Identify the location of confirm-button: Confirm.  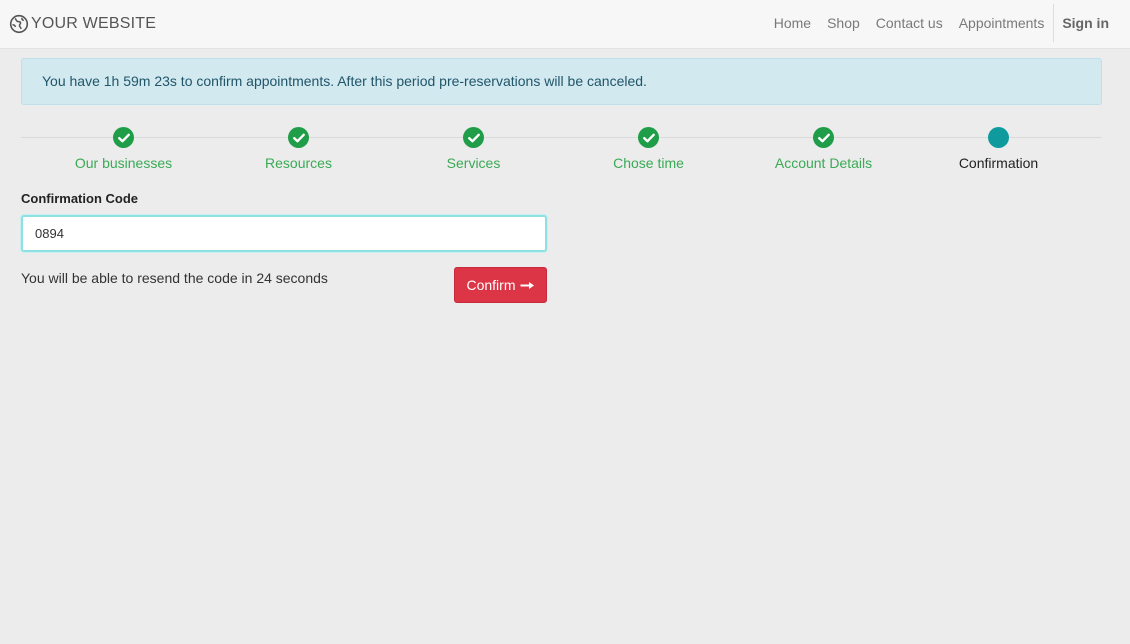
(500, 285).